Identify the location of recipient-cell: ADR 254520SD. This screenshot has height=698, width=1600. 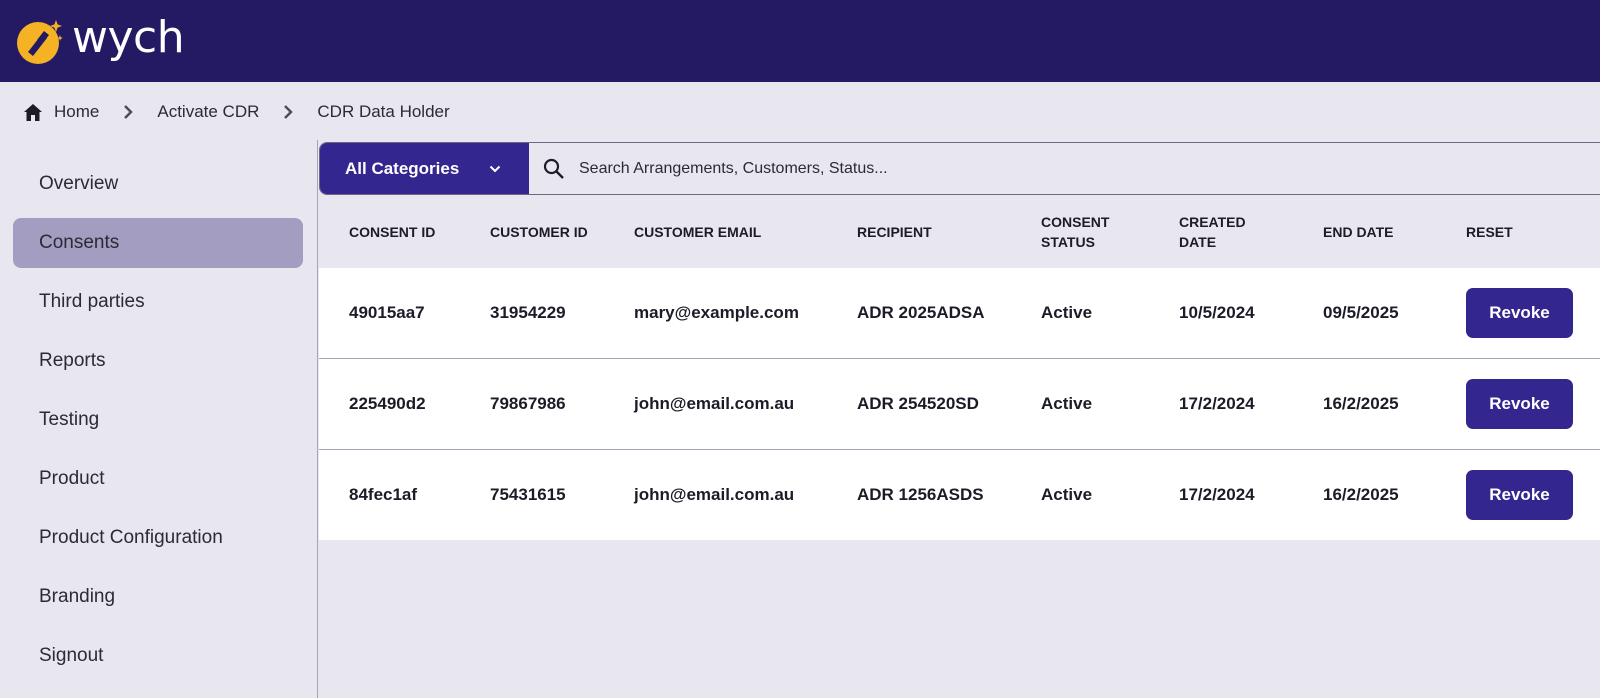
(918, 403).